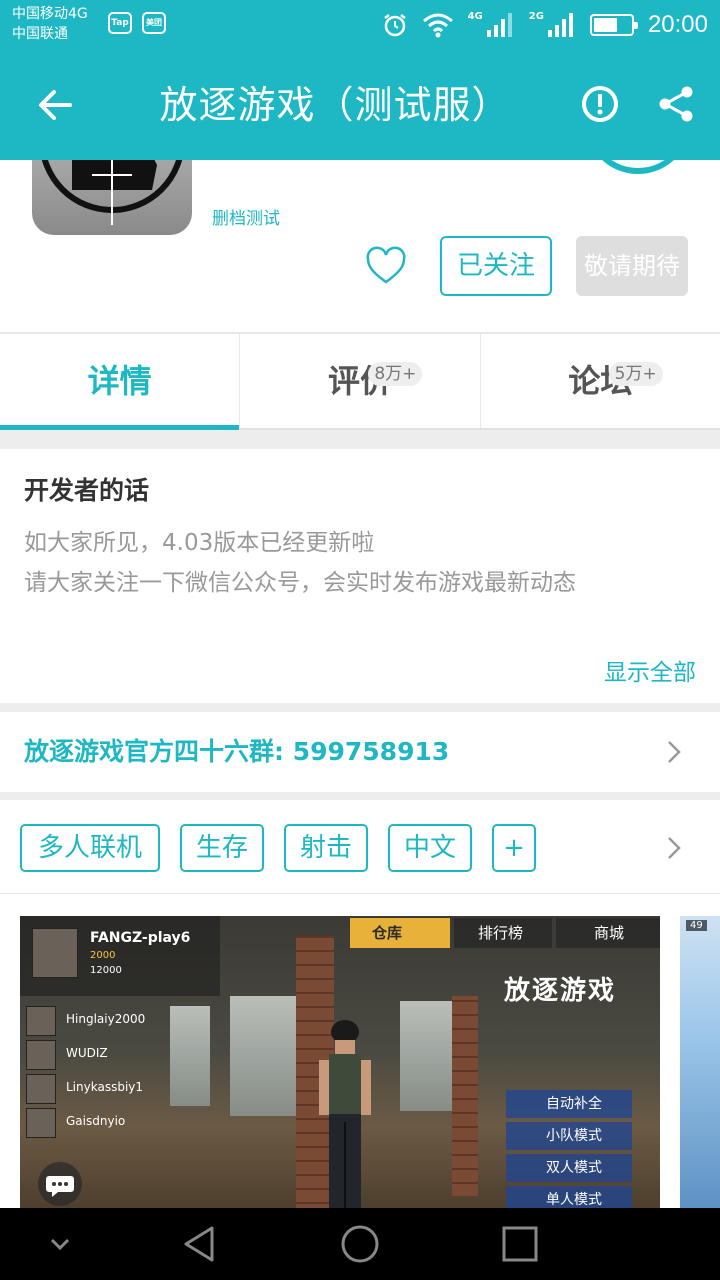 This screenshot has height=1280, width=720. I want to click on carrier-1: 中国移动4G, so click(50, 14).